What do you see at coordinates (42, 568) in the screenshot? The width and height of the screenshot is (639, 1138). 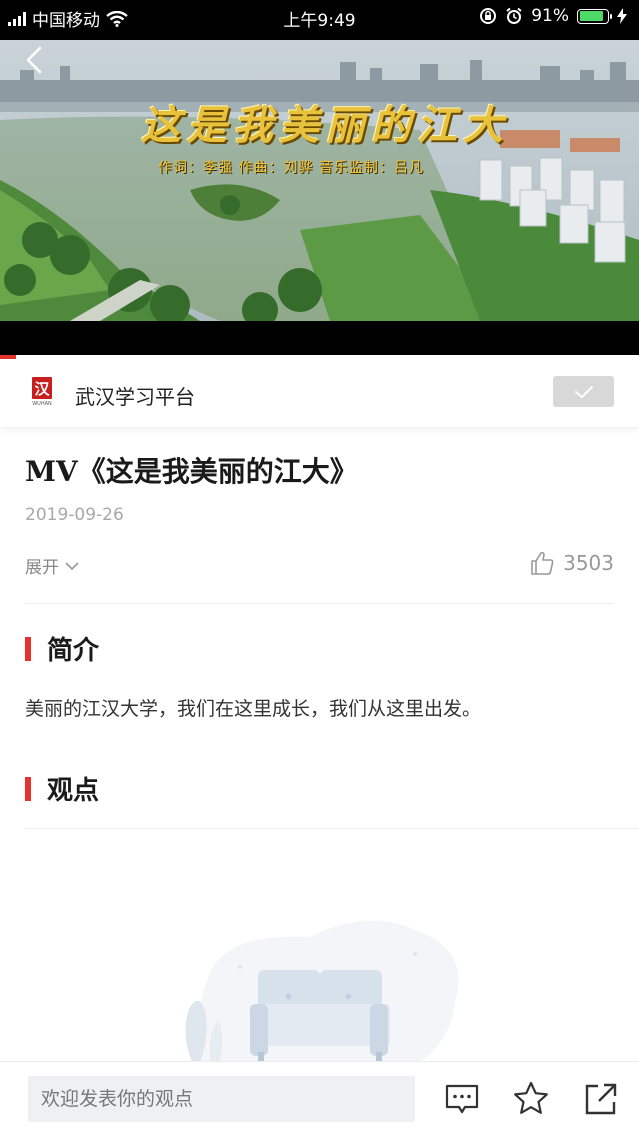 I see `expand-label: 展开` at bounding box center [42, 568].